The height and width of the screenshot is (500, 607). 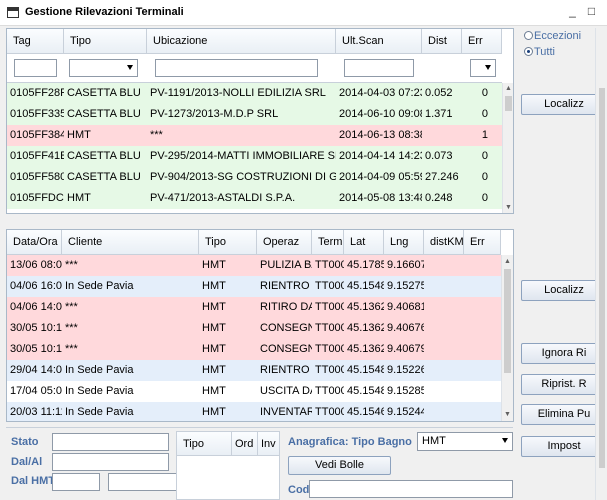 What do you see at coordinates (380, 135) in the screenshot?
I see `cell-ult-scan: 2014-06-13 08:38:5` at bounding box center [380, 135].